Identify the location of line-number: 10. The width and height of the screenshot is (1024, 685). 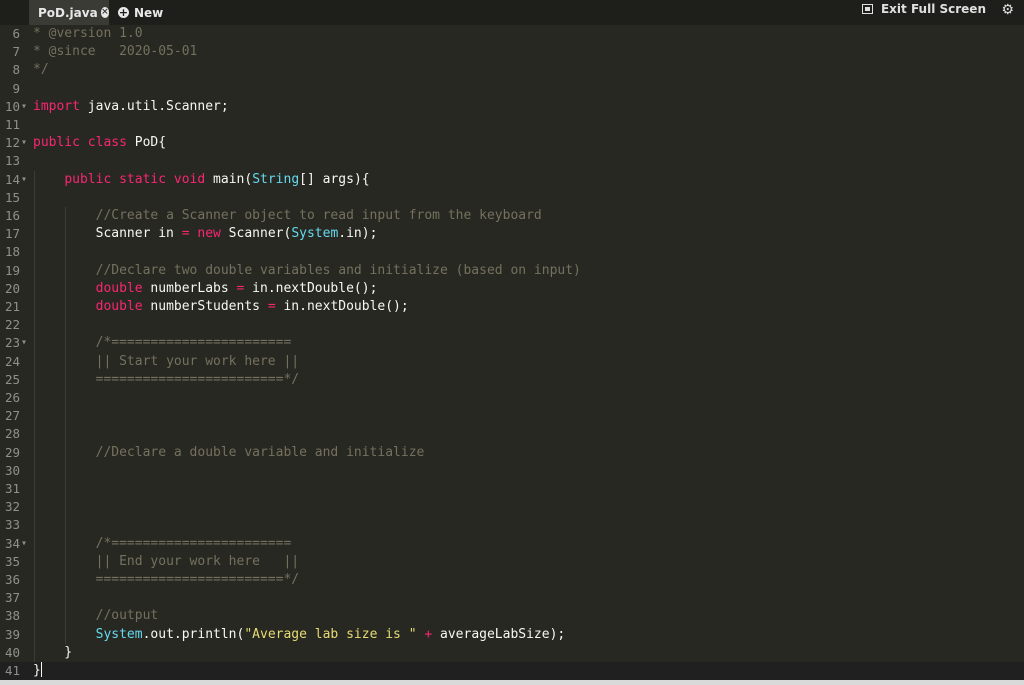
(12, 106).